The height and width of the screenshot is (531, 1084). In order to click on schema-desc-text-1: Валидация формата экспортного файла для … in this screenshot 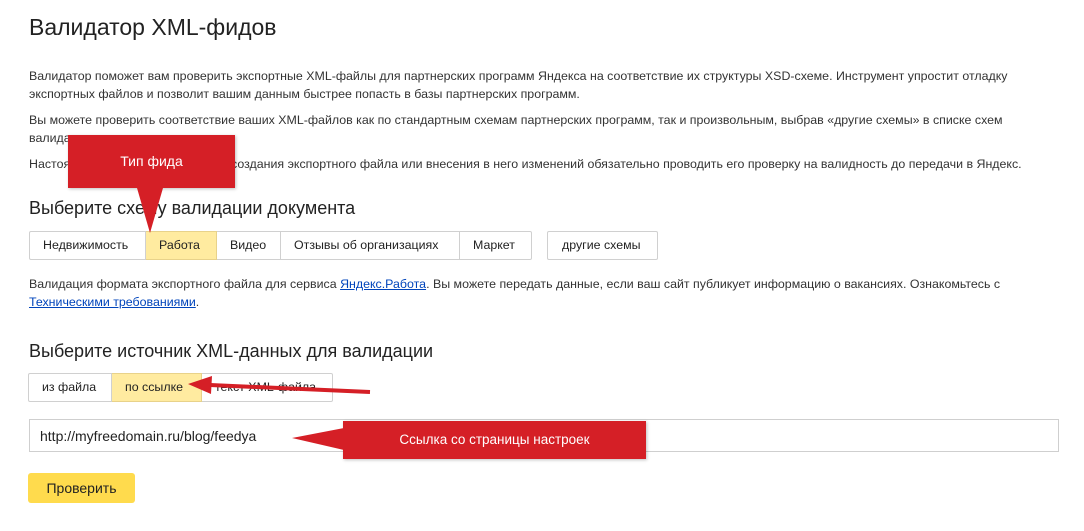, I will do `click(185, 284)`.